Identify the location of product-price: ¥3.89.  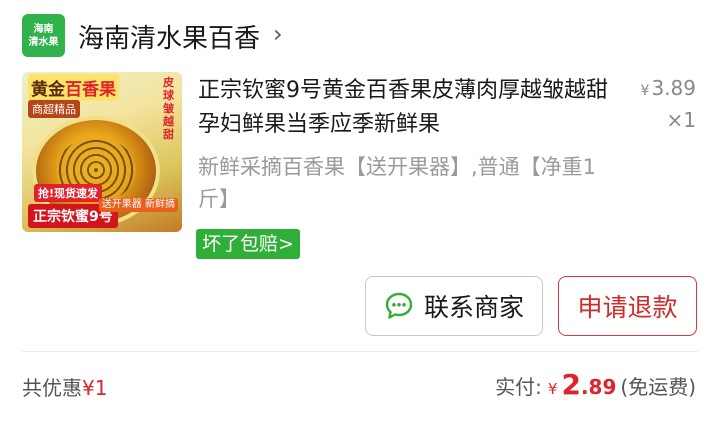
(668, 88).